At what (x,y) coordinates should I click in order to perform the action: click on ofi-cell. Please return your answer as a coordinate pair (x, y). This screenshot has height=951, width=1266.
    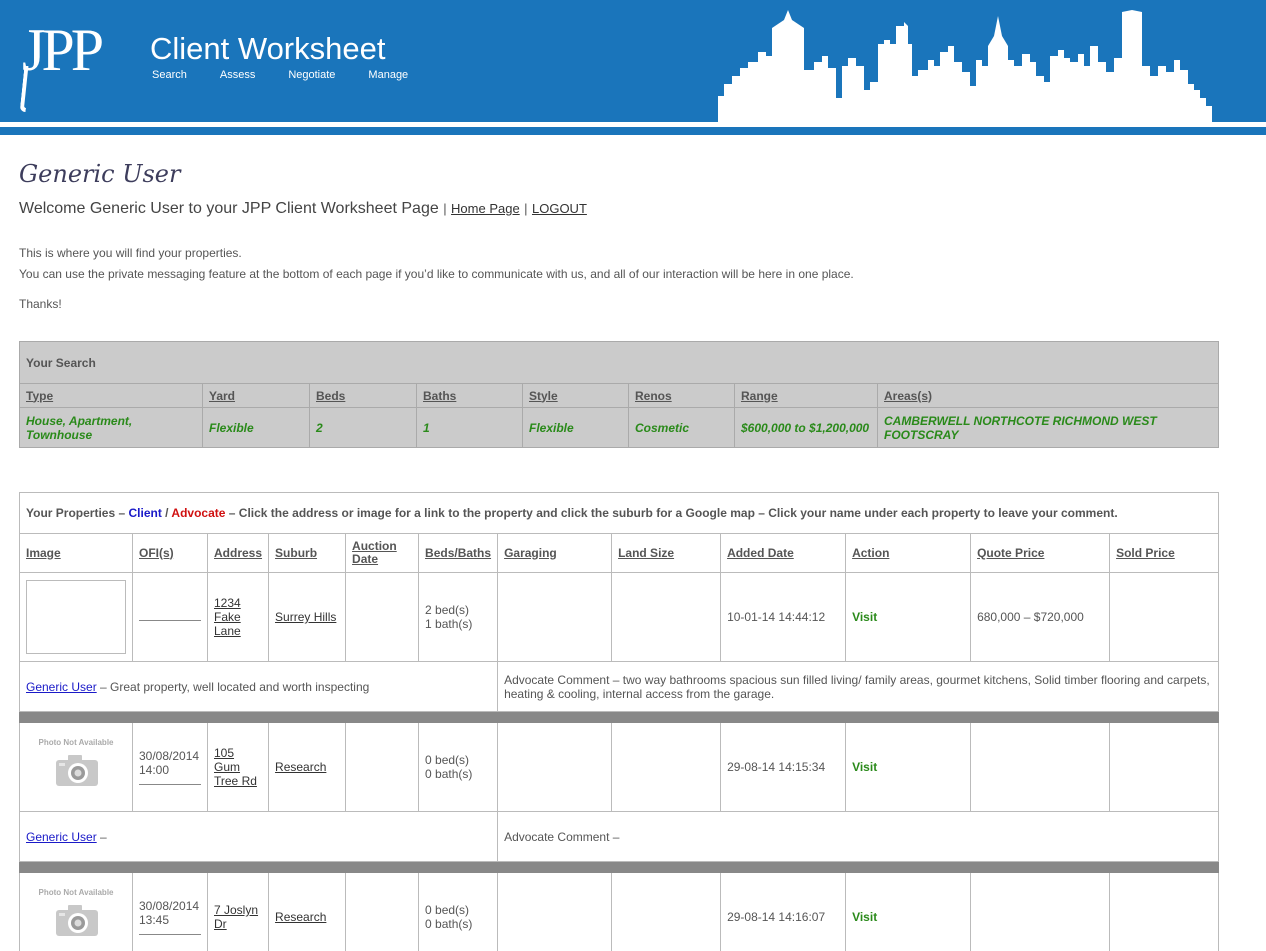
    Looking at the image, I should click on (170, 617).